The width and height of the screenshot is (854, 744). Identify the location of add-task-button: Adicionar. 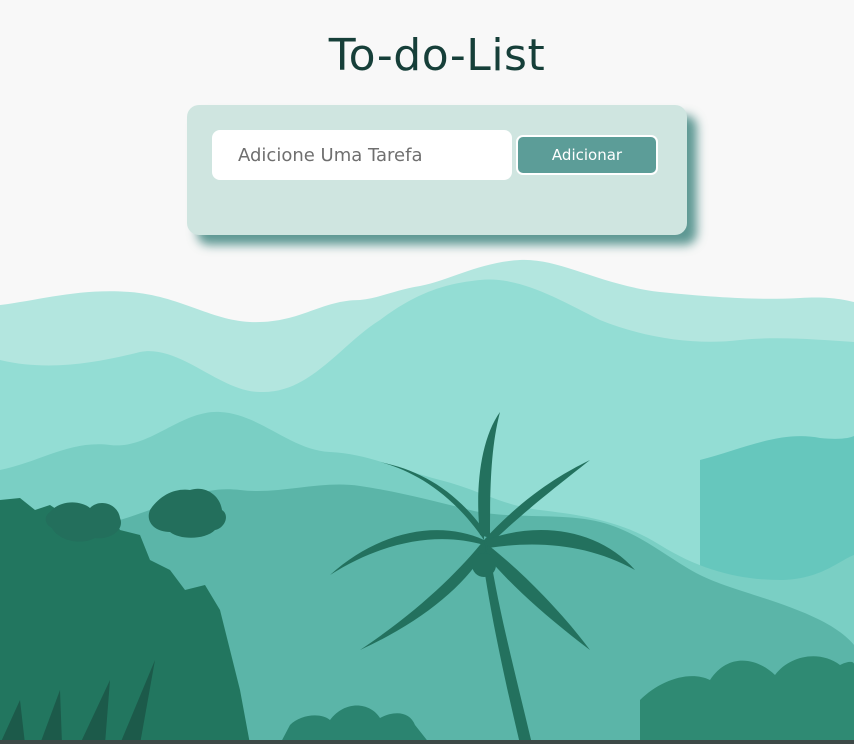
(587, 155).